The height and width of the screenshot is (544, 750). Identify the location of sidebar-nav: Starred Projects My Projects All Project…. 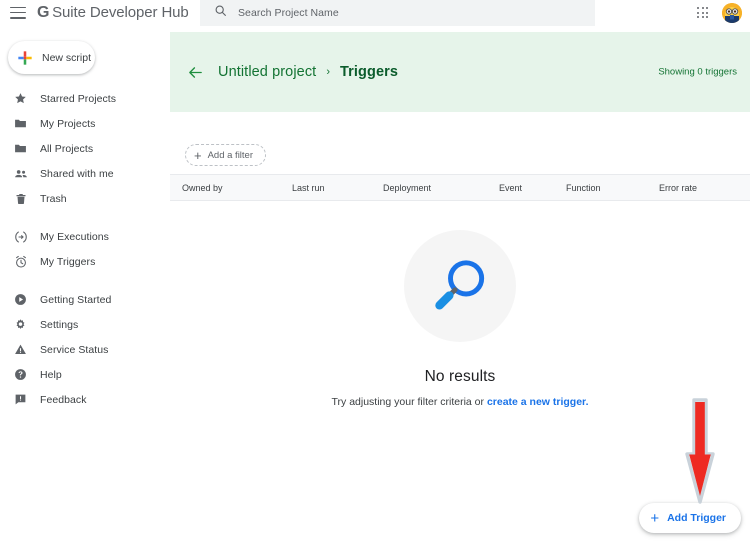
(85, 249).